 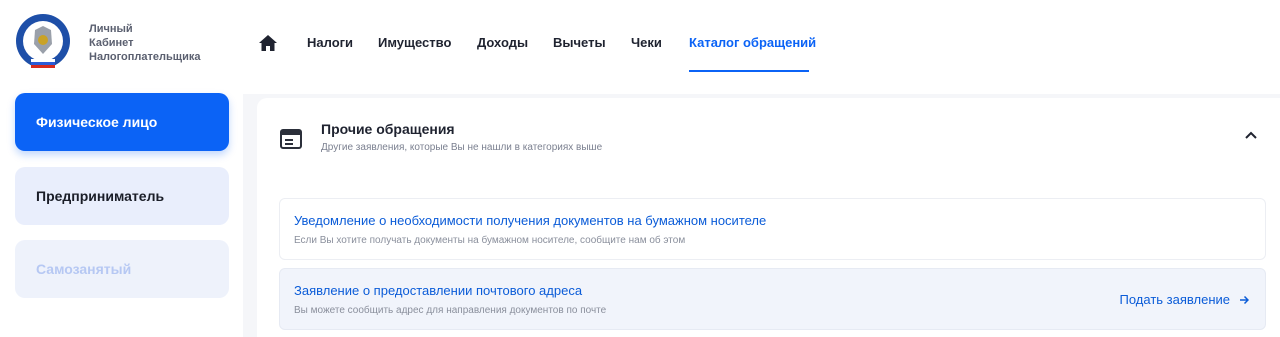 What do you see at coordinates (145, 57) in the screenshot?
I see `brand-line3: Налогоплательщика` at bounding box center [145, 57].